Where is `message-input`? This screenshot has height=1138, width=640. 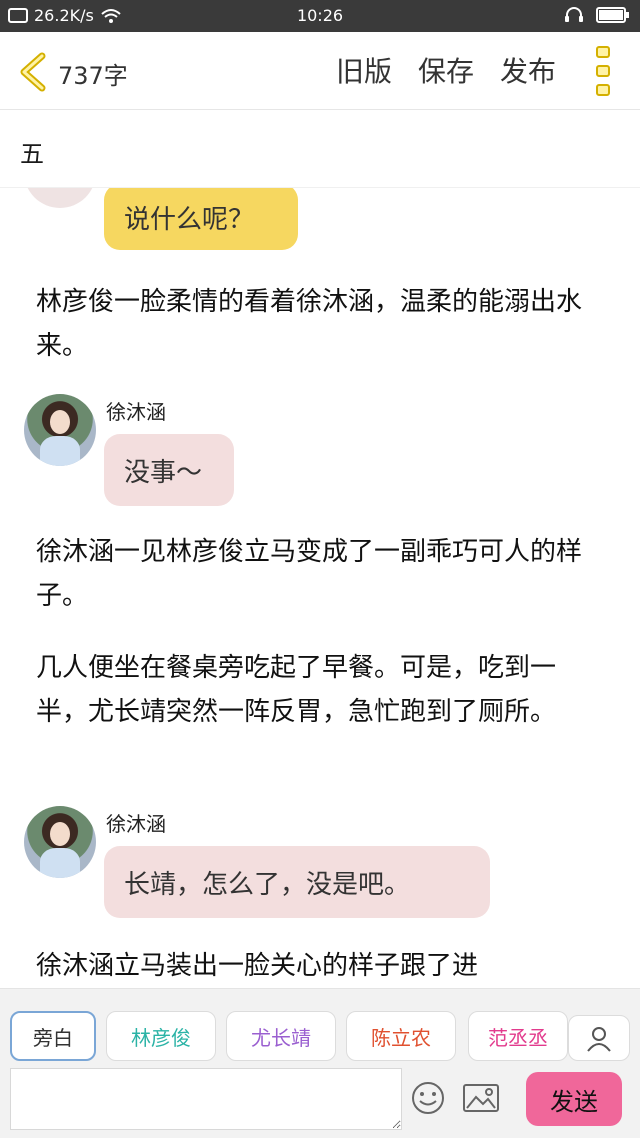 message-input is located at coordinates (206, 1099).